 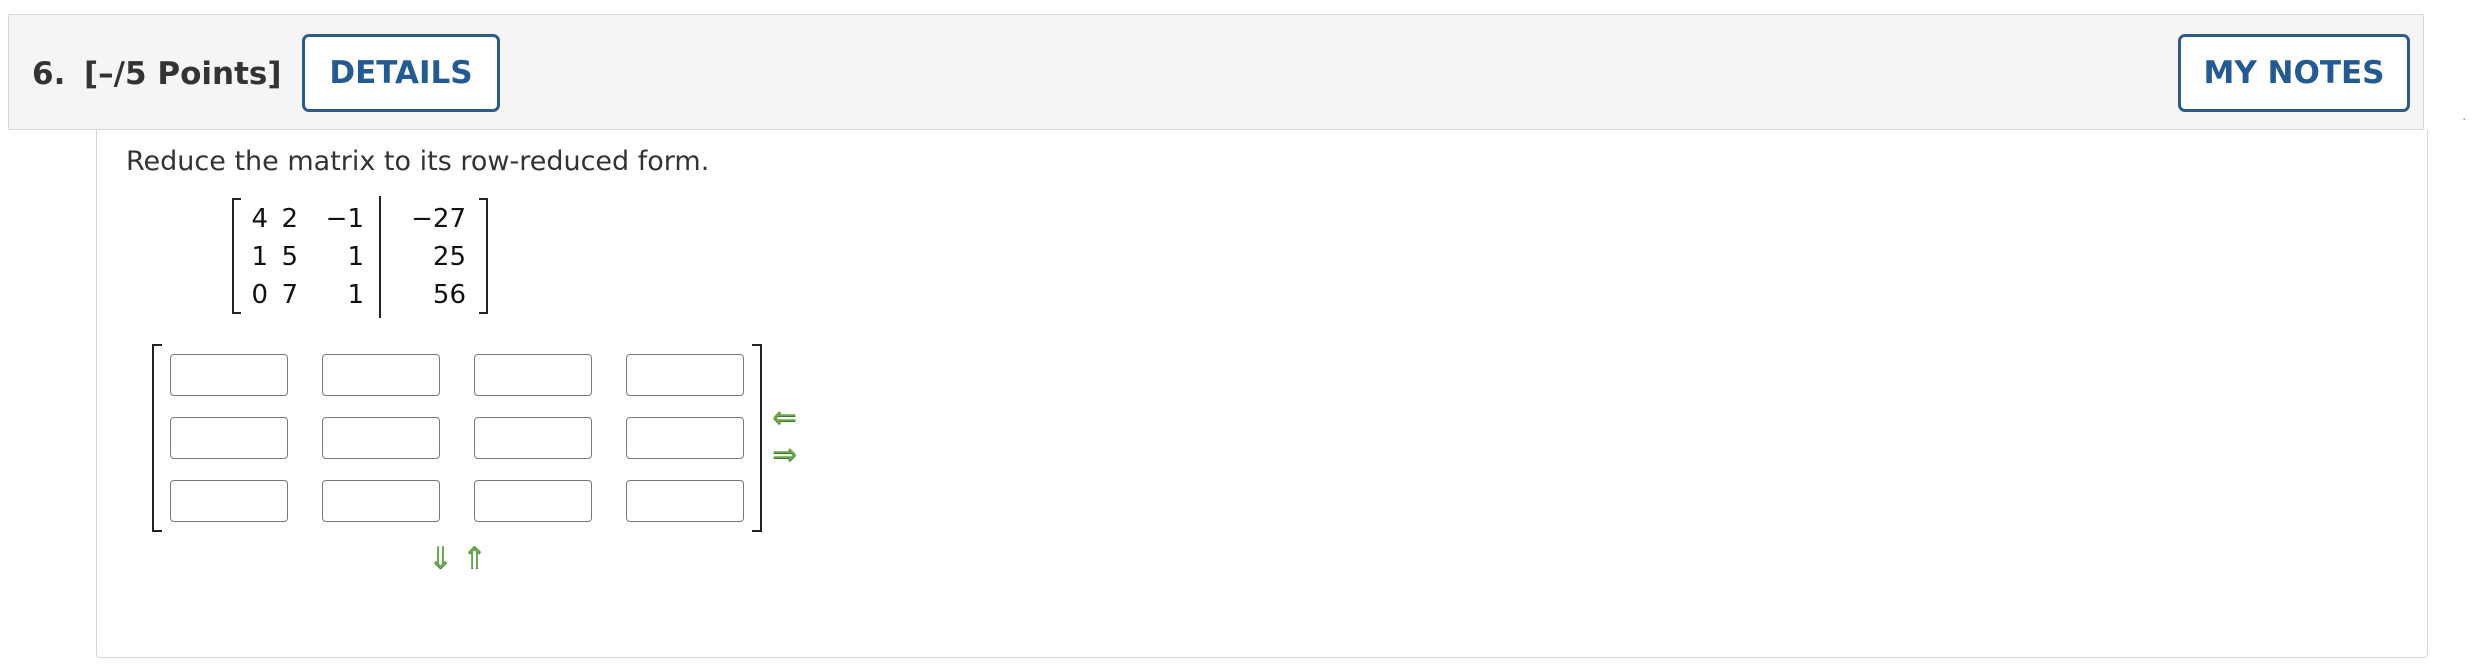 What do you see at coordinates (685, 438) in the screenshot?
I see `answer-cell-r2c4` at bounding box center [685, 438].